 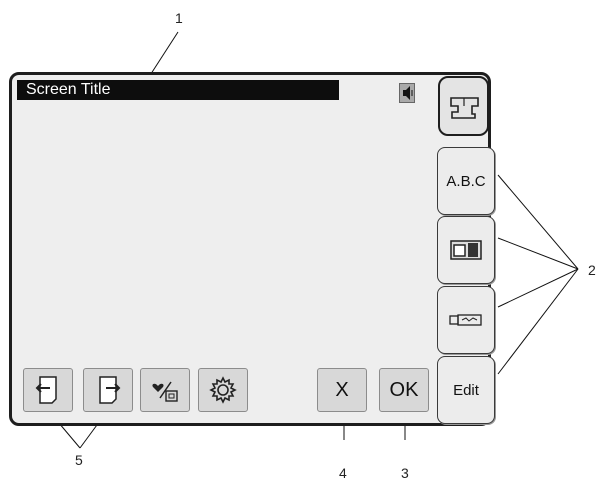 I want to click on tab-edit-label: Edit, so click(x=466, y=390).